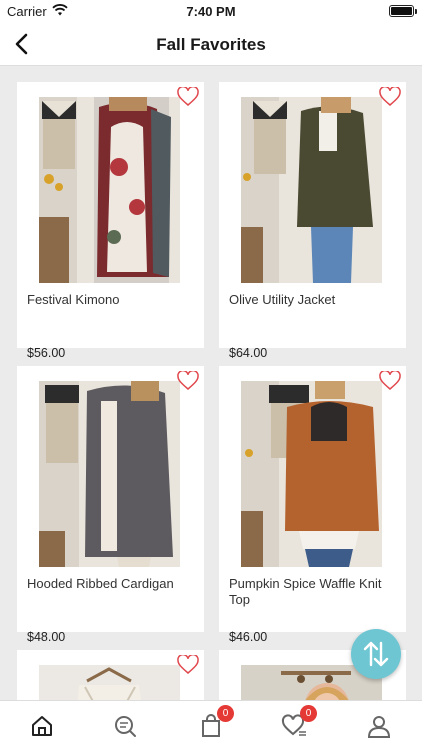 Image resolution: width=422 pixels, height=750 pixels. Describe the element at coordinates (248, 637) in the screenshot. I see `product-price: $46.00` at that location.